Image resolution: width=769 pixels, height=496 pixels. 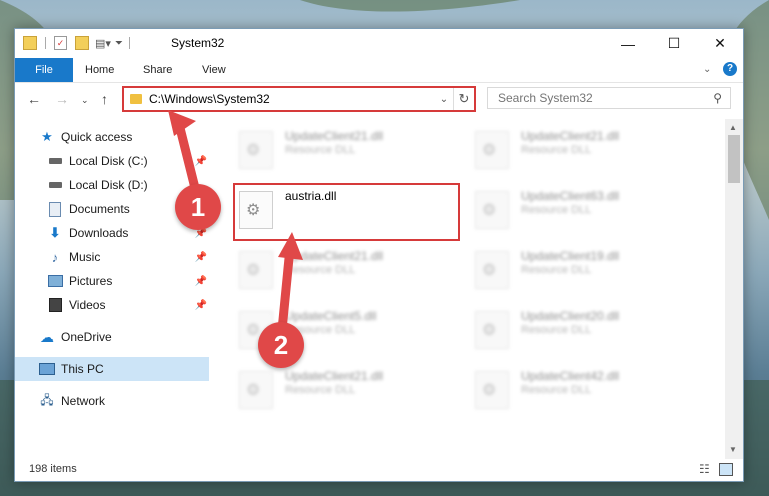 What do you see at coordinates (674, 43) in the screenshot?
I see `maximize-button: ☐` at bounding box center [674, 43].